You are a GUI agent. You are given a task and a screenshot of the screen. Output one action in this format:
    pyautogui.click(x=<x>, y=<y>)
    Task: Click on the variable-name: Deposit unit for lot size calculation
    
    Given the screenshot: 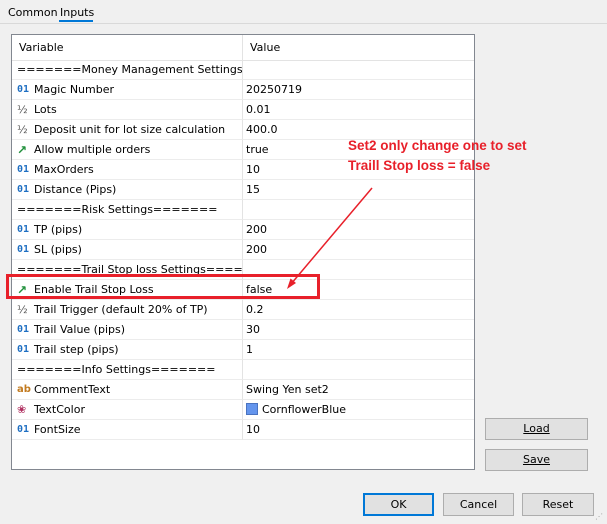 What is the action you would take?
    pyautogui.click(x=130, y=129)
    